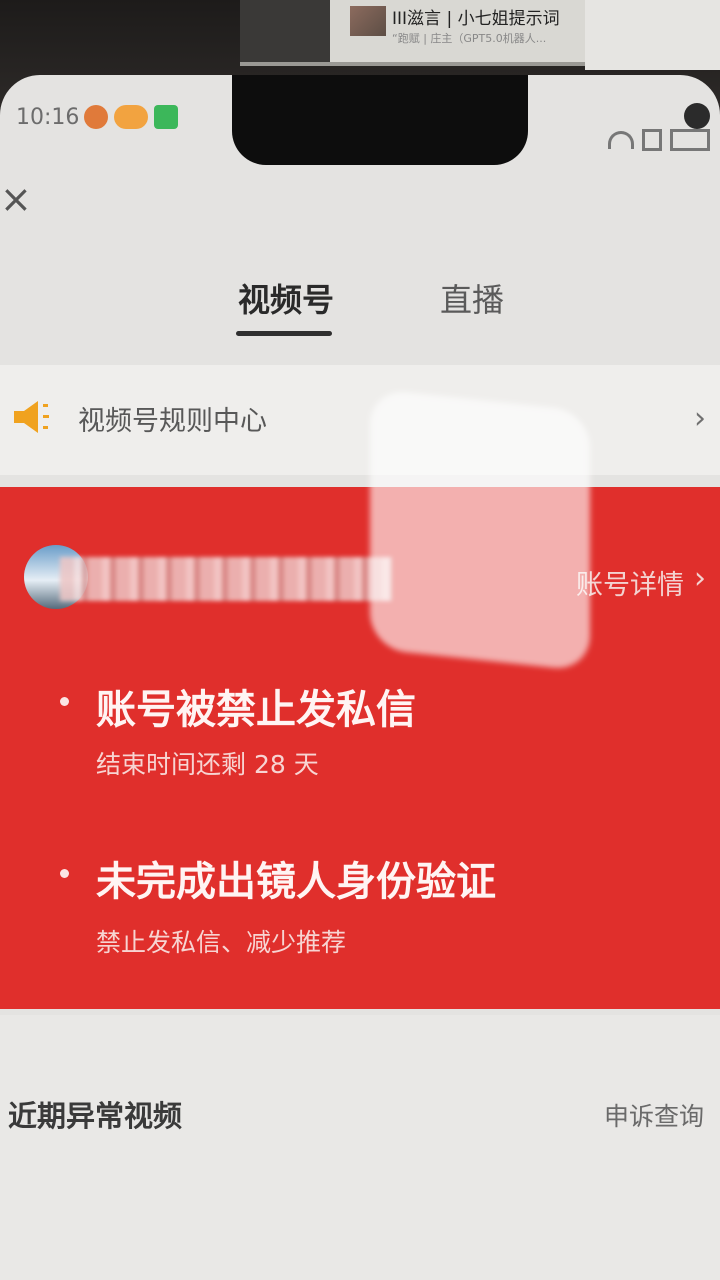  I want to click on status-right, so click(659, 140).